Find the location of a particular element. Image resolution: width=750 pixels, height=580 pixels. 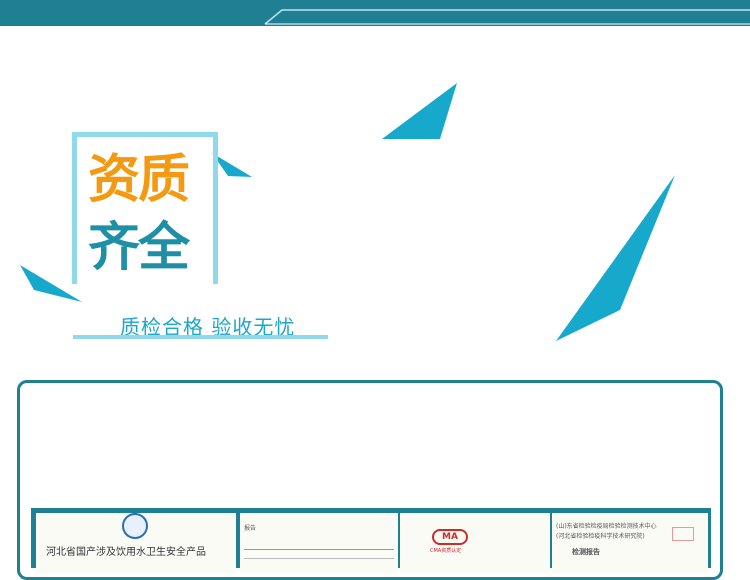

triangle-upper-mid is located at coordinates (419, 111).